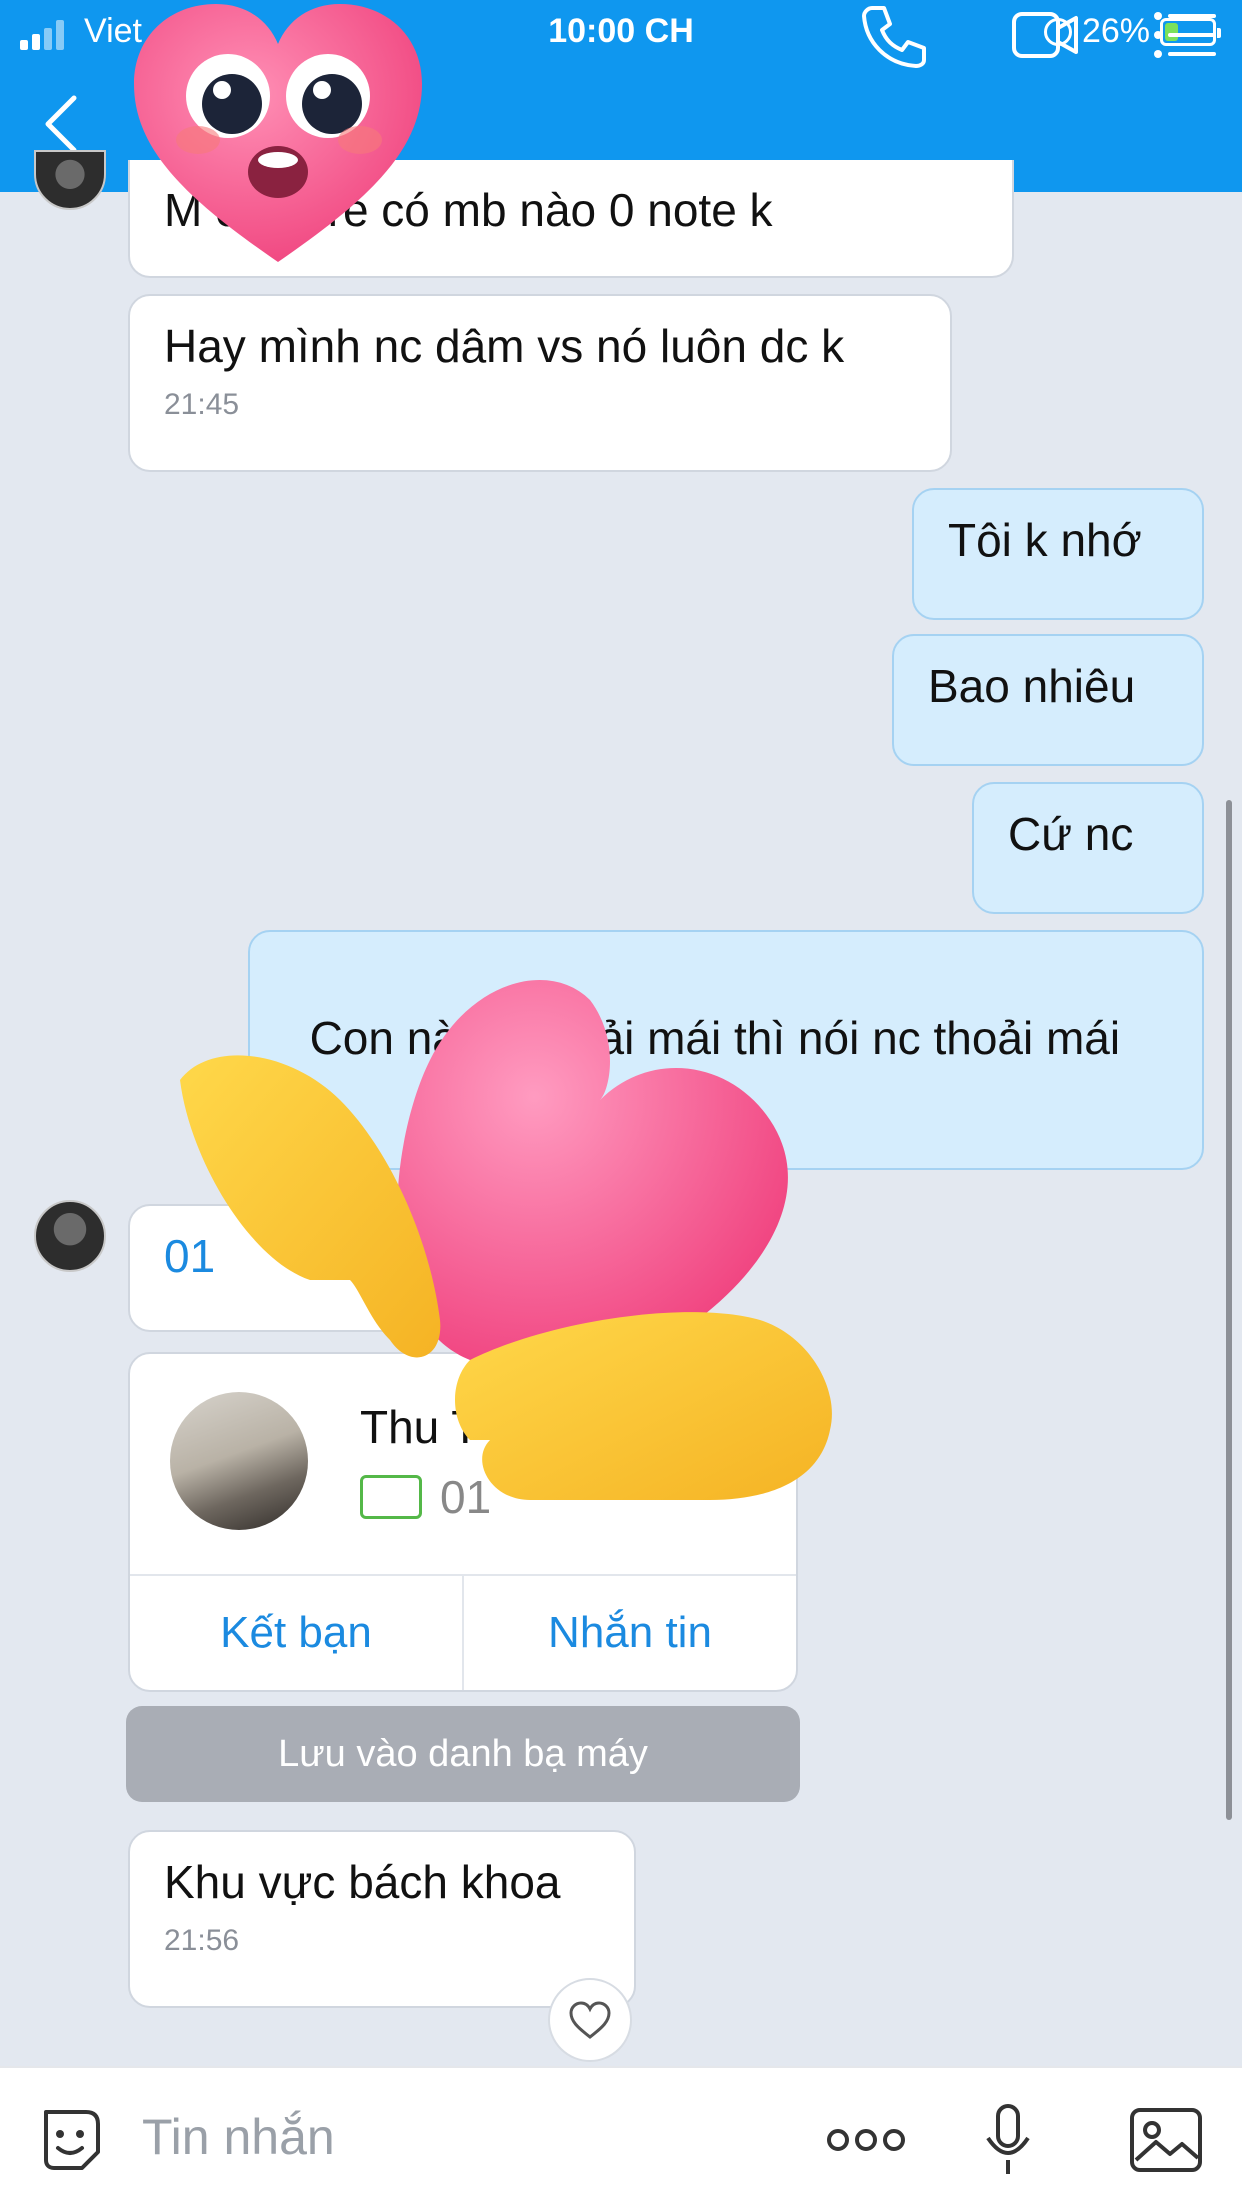 The height and width of the screenshot is (2210, 1242). What do you see at coordinates (590, 2020) in the screenshot?
I see `heart-outline-icon` at bounding box center [590, 2020].